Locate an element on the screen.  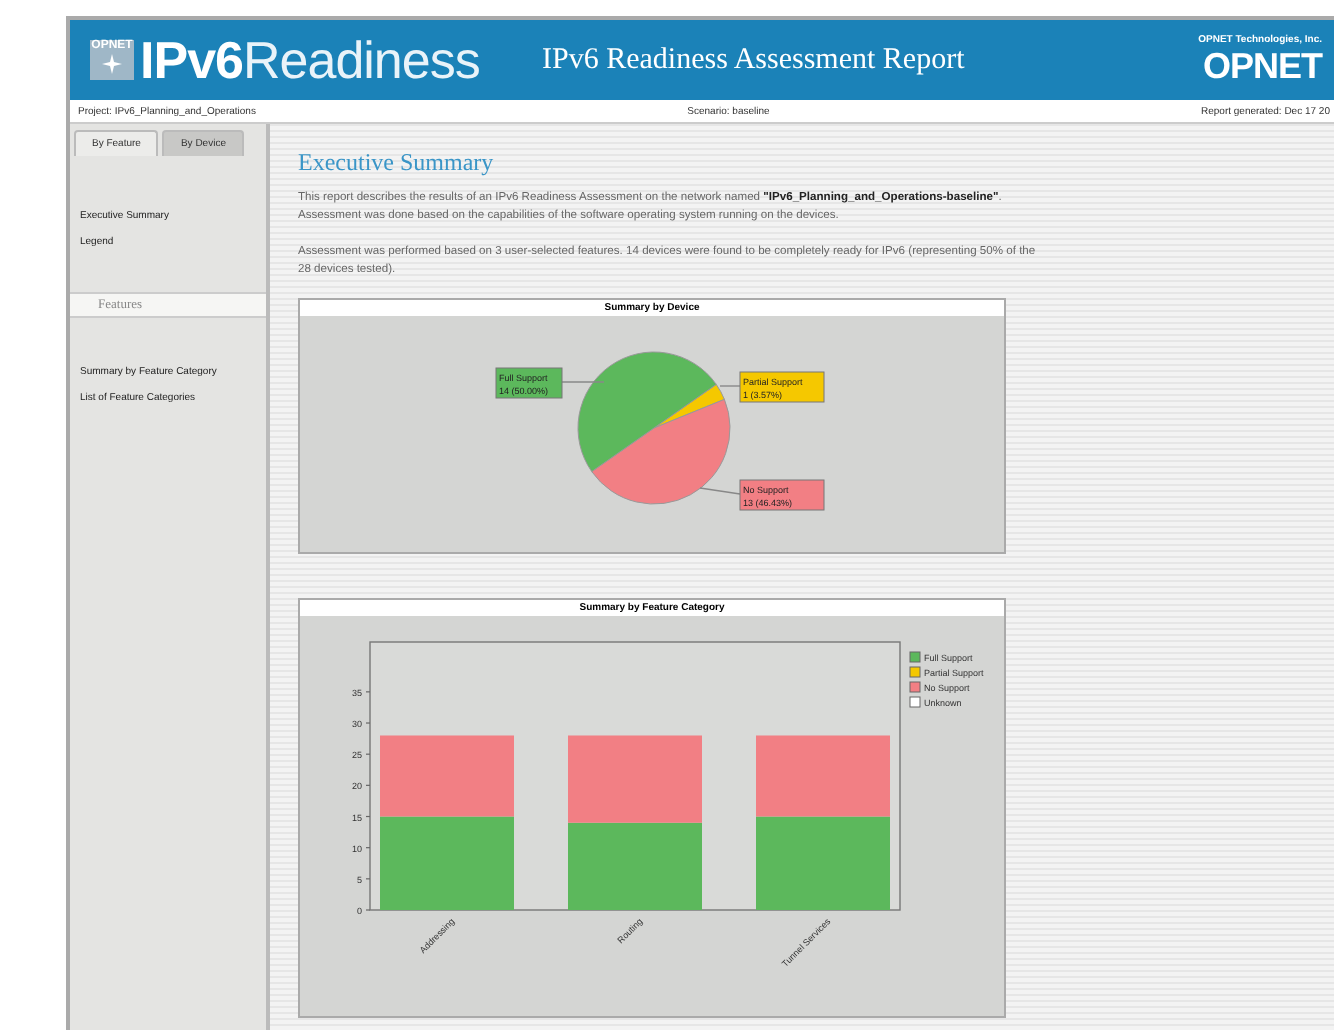
logo-text: IPv6Readiness is located at coordinates (310, 60).